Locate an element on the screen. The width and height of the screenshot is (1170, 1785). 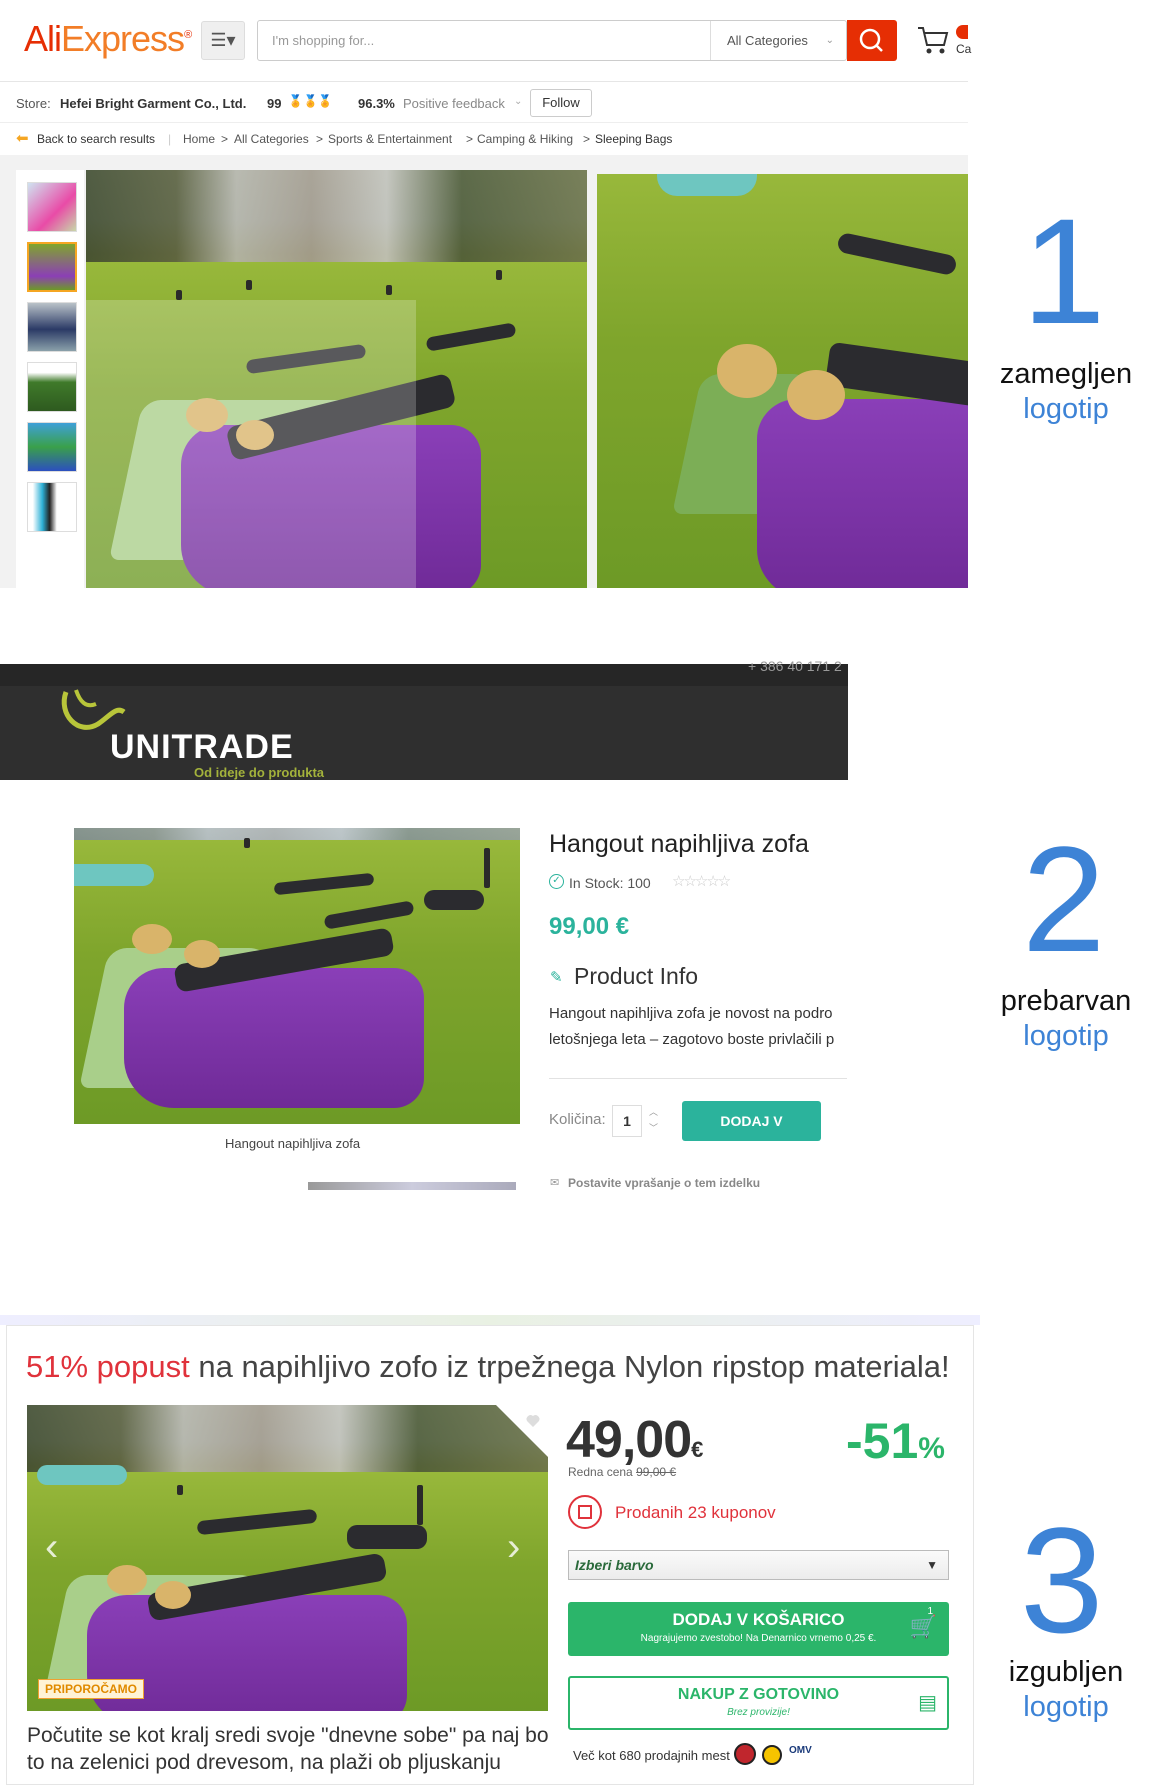
cart-icon: 🛒 is located at coordinates (923, 1626).